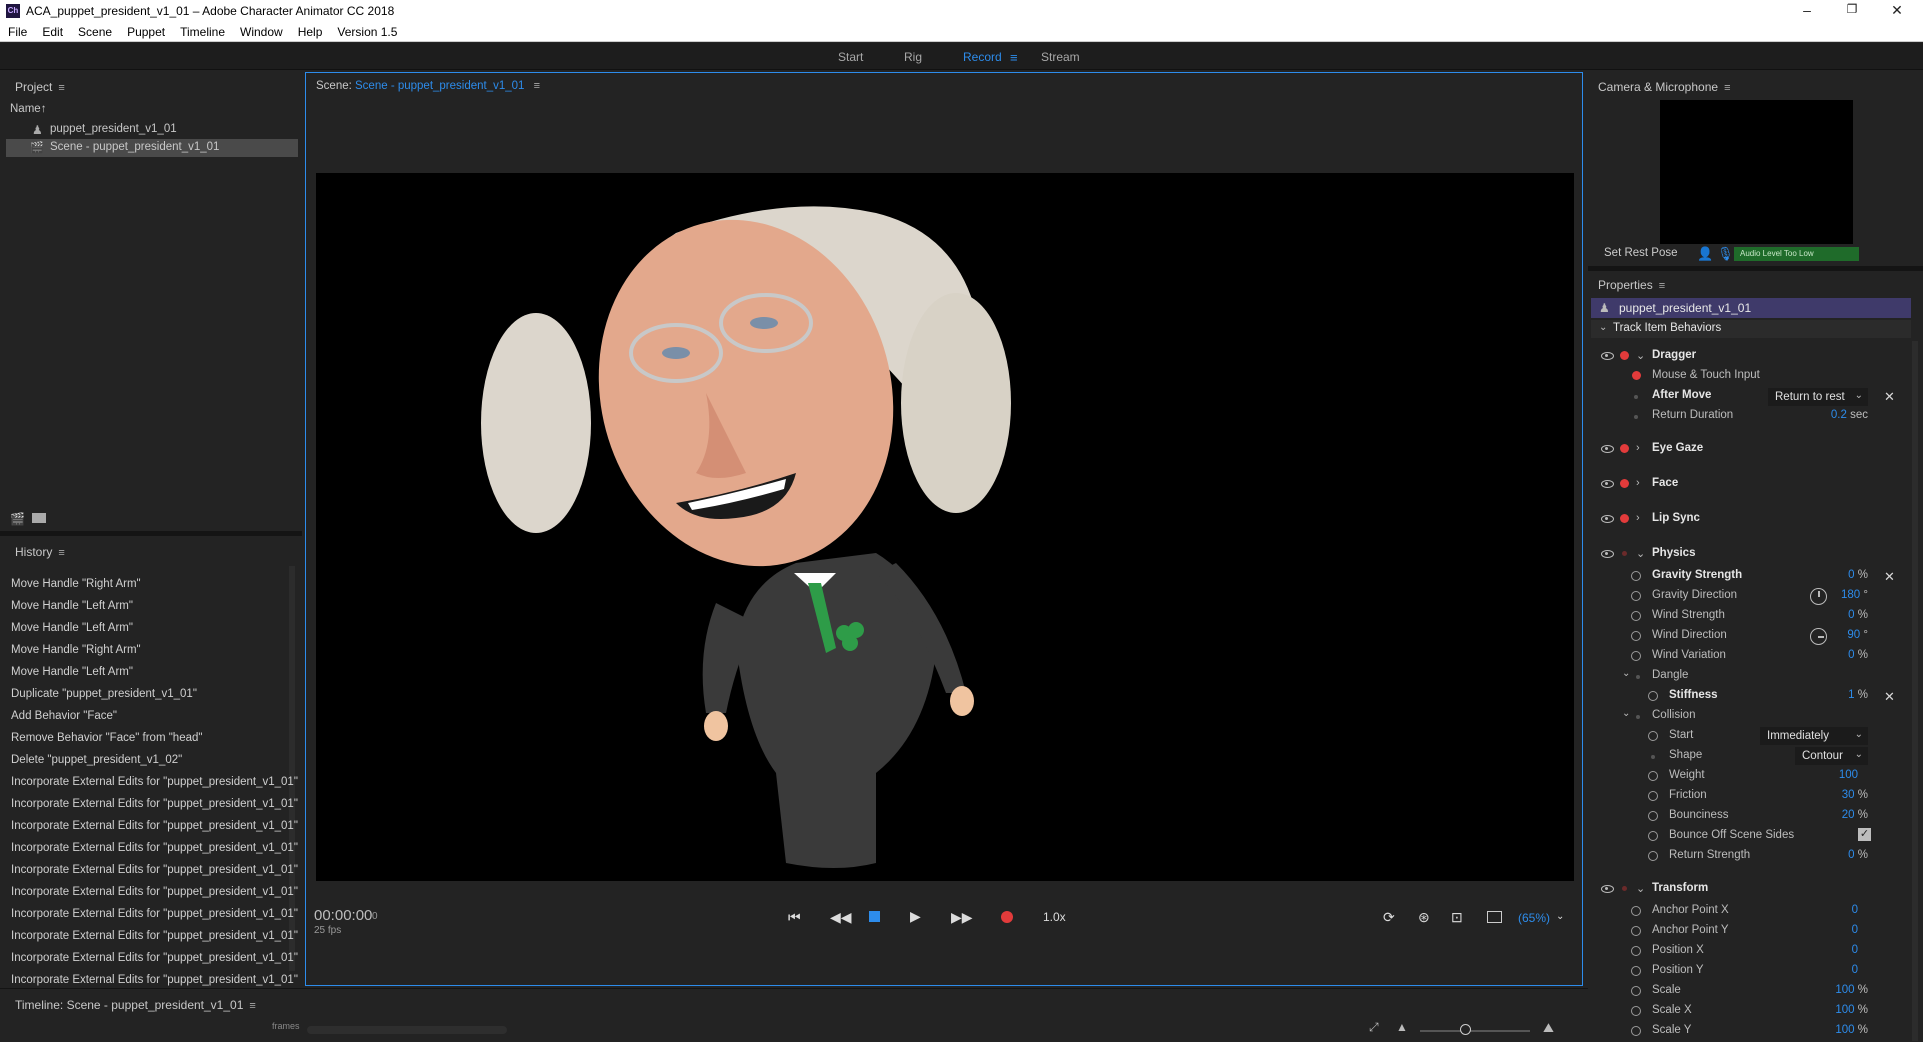 The height and width of the screenshot is (1042, 1923). I want to click on zoom-out-icon: ▲, so click(1402, 1027).